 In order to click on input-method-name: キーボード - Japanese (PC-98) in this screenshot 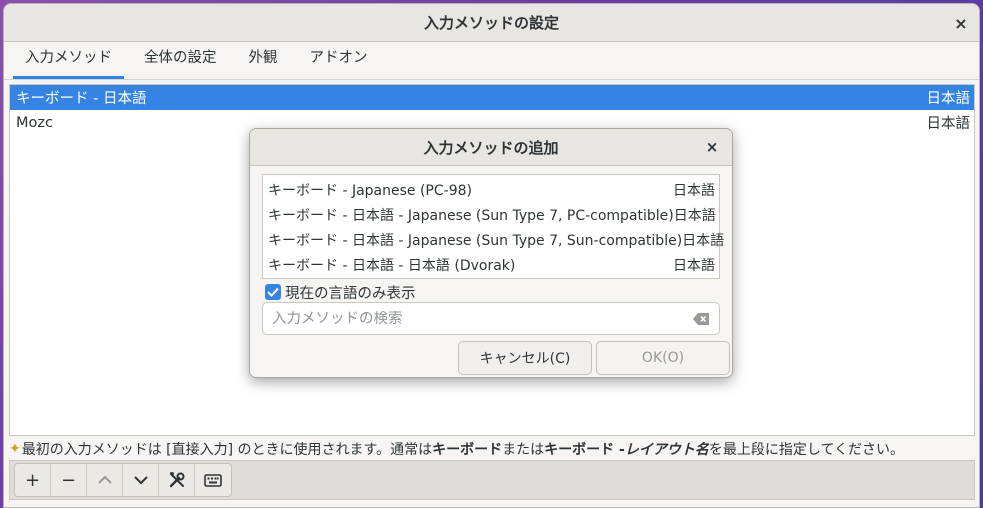, I will do `click(370, 190)`.